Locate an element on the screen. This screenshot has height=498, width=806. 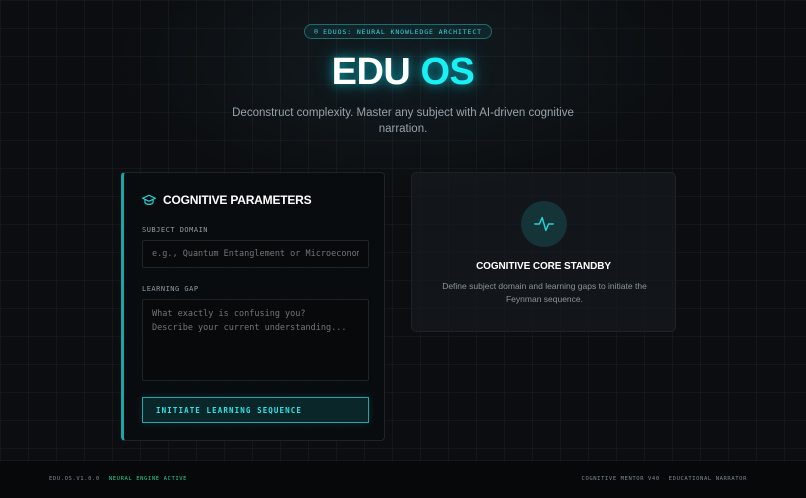
subject-domain-label: SUBJECT DOMAIN is located at coordinates (175, 230).